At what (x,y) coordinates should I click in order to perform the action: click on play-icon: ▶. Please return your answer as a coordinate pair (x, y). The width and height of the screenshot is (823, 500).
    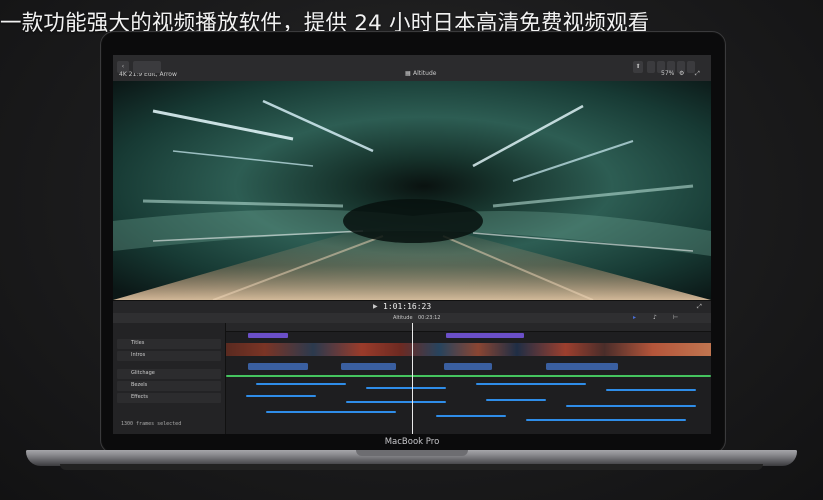
    Looking at the image, I should click on (375, 307).